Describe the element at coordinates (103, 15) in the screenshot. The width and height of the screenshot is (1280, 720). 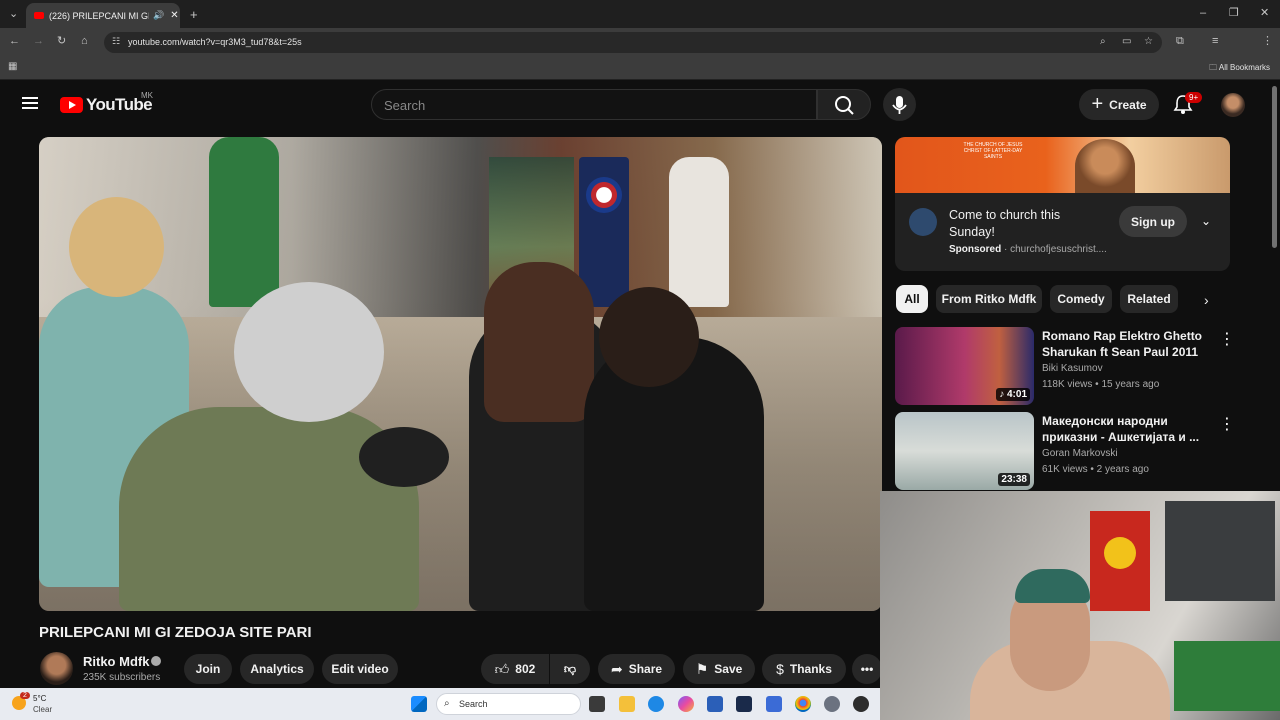
I see `browser-tab: (226) PRILEPCANI MI GI ZEDOJ... 🔊 ✕` at that location.